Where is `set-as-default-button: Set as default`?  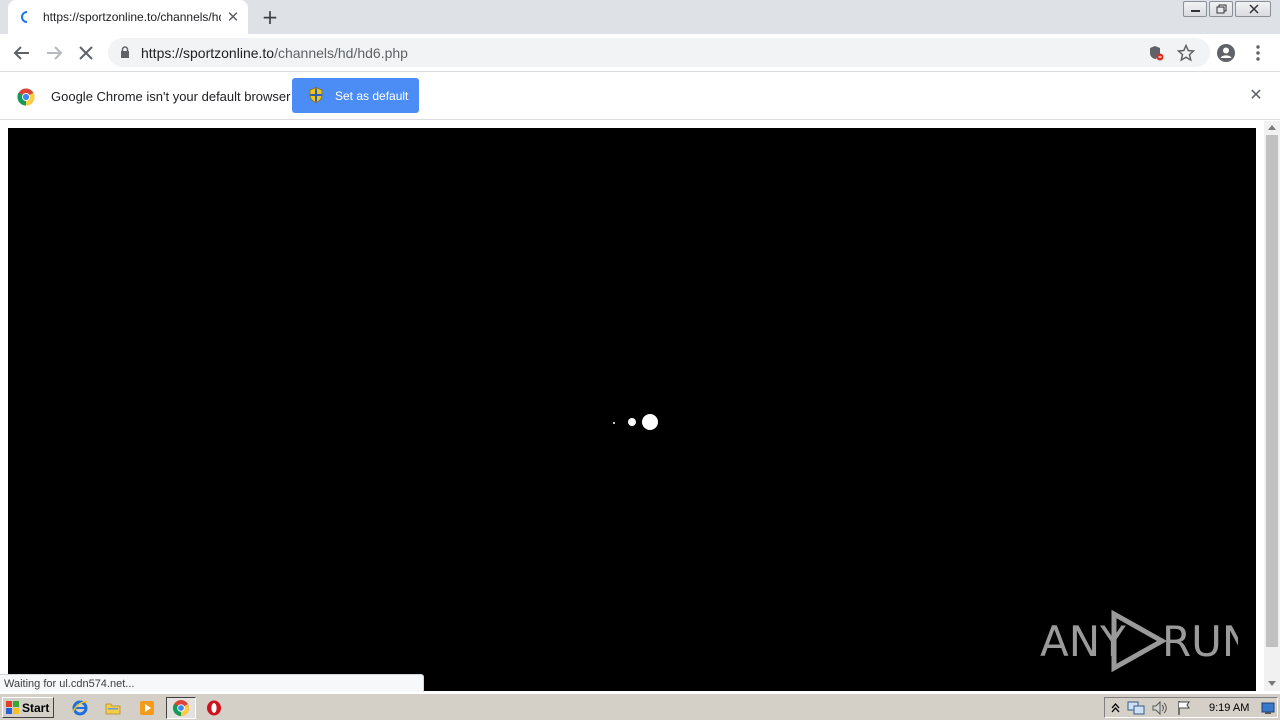 set-as-default-button: Set as default is located at coordinates (355, 95).